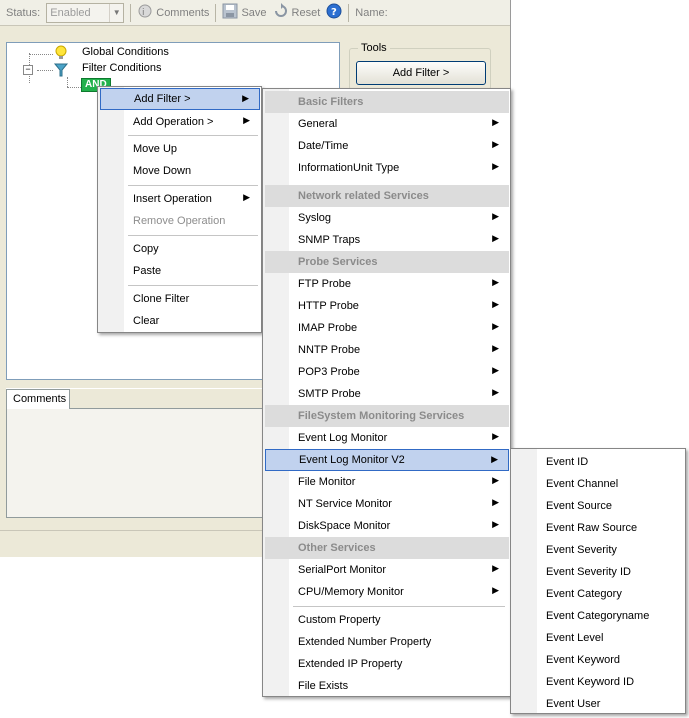  Describe the element at coordinates (296, 12) in the screenshot. I see `reset-button: Reset` at that location.